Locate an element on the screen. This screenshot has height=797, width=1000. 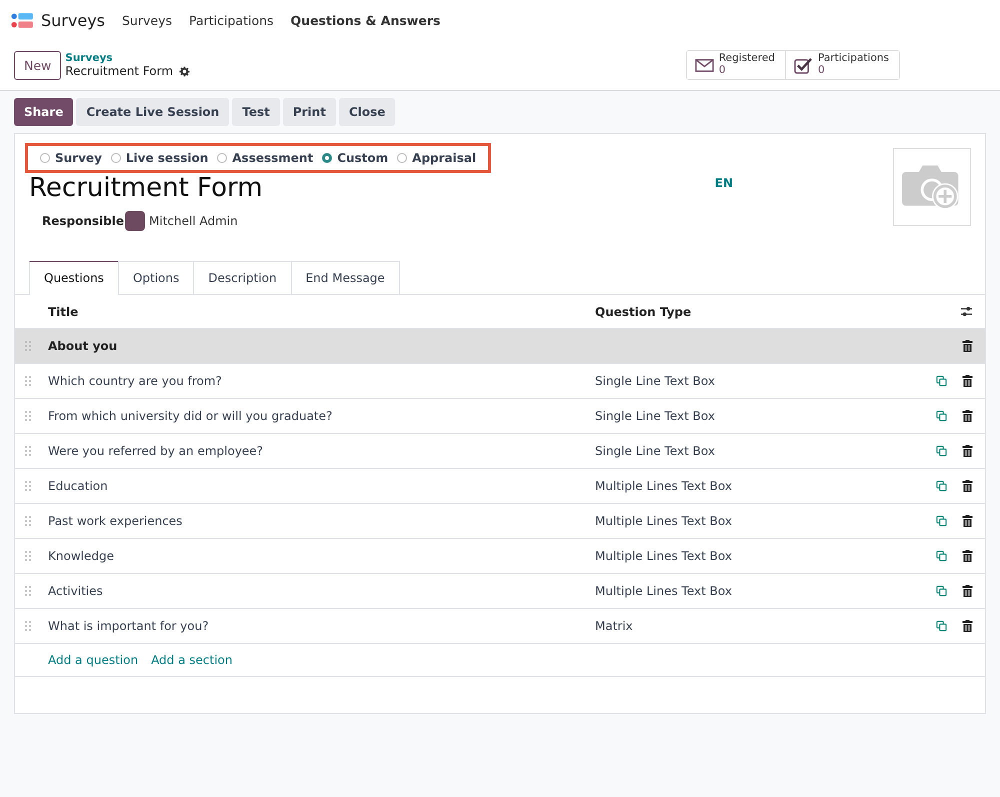
action-button: Close is located at coordinates (367, 112).